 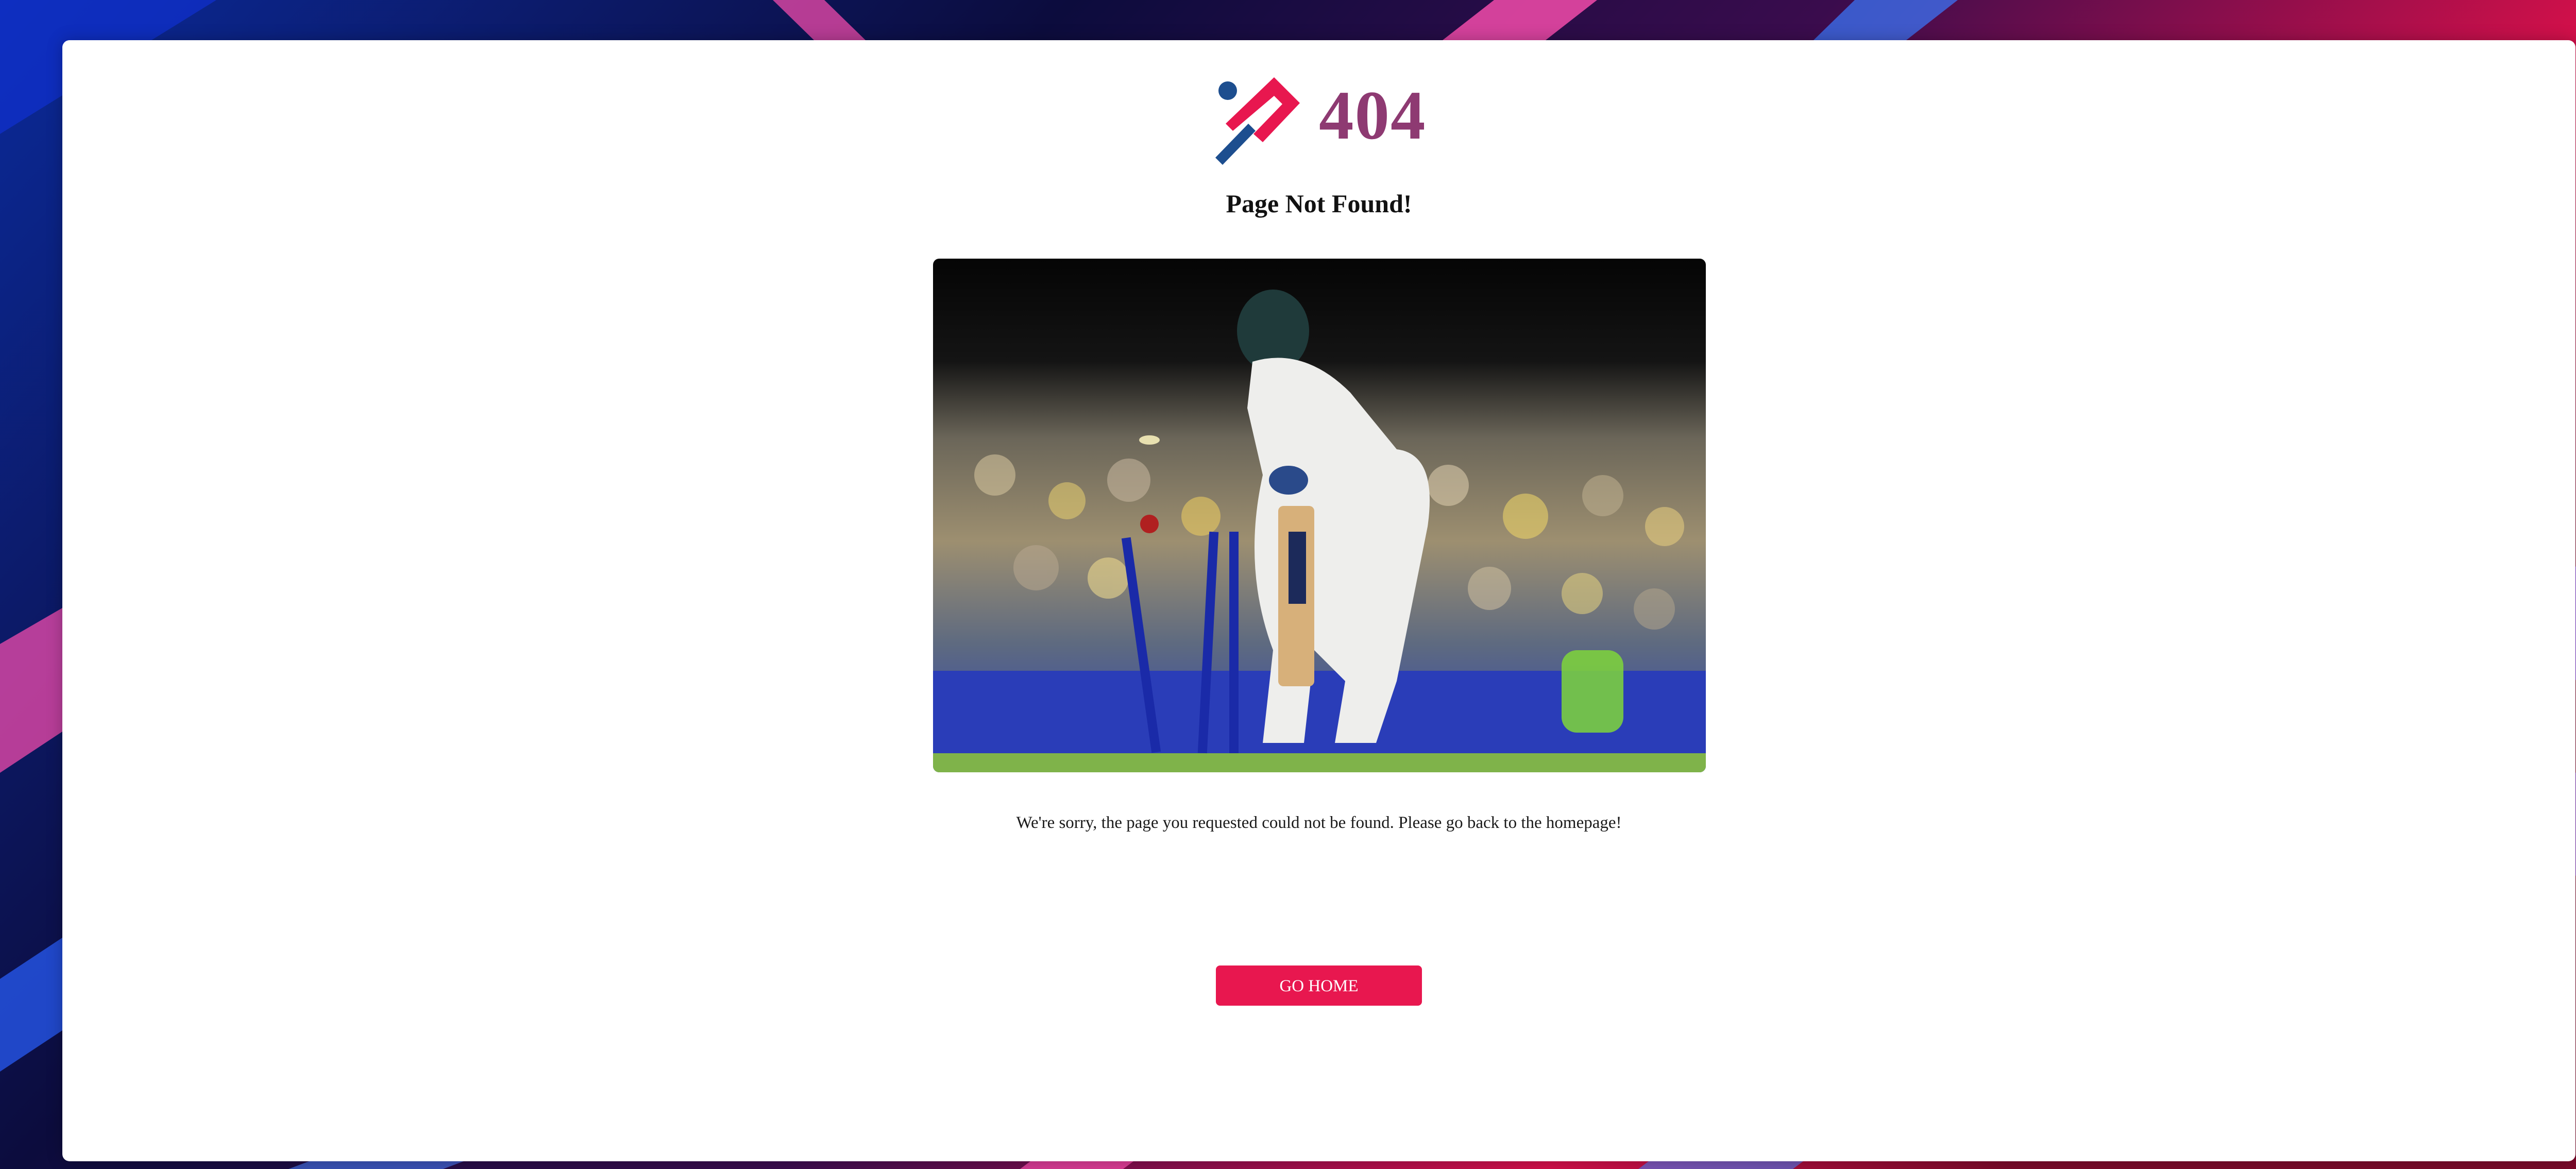 What do you see at coordinates (1373, 115) in the screenshot?
I see `error-code: 404` at bounding box center [1373, 115].